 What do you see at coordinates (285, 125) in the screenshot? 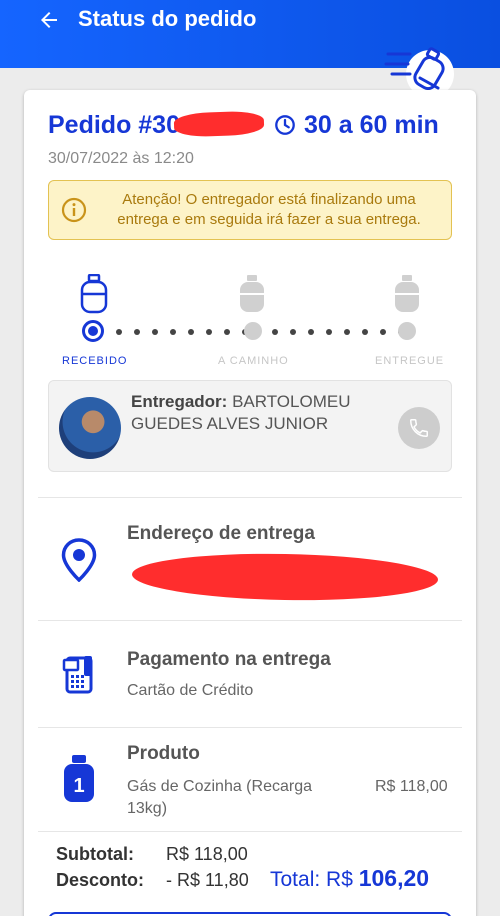
I see `clock-icon` at bounding box center [285, 125].